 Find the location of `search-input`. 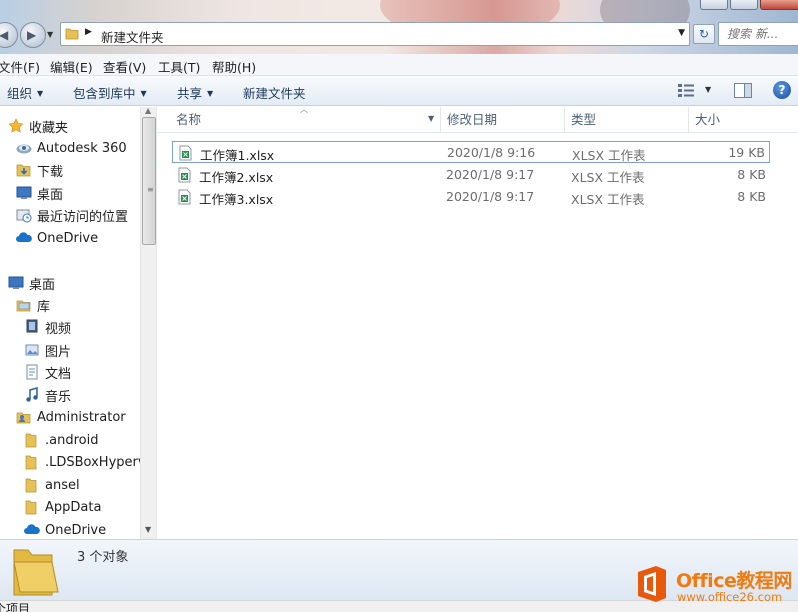

search-input is located at coordinates (762, 34).